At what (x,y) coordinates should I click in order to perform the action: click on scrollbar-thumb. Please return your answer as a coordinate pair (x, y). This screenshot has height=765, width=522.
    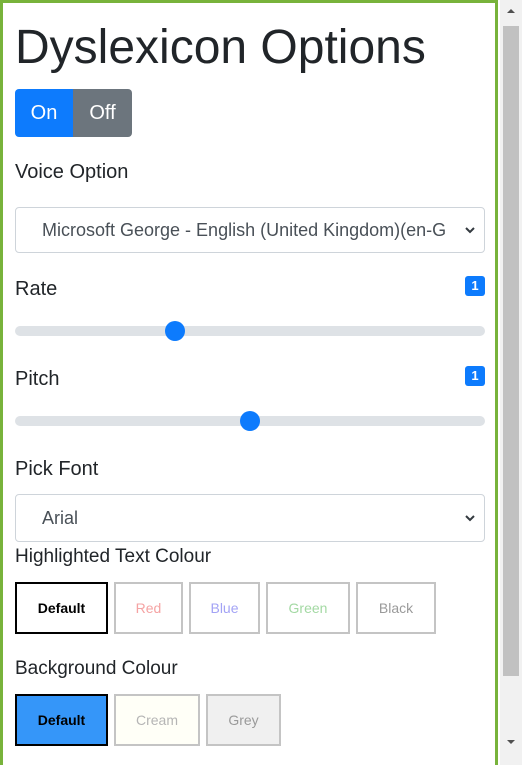
    Looking at the image, I should click on (511, 351).